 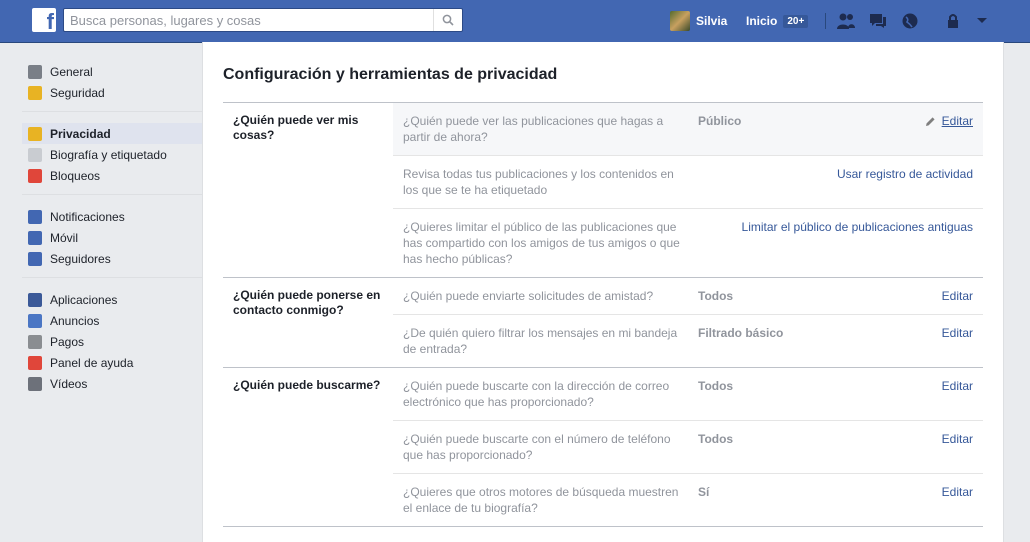 I want to click on sidebar-item-biografía-y-etiquetado: Biografía y etiquetado, so click(x=112, y=154).